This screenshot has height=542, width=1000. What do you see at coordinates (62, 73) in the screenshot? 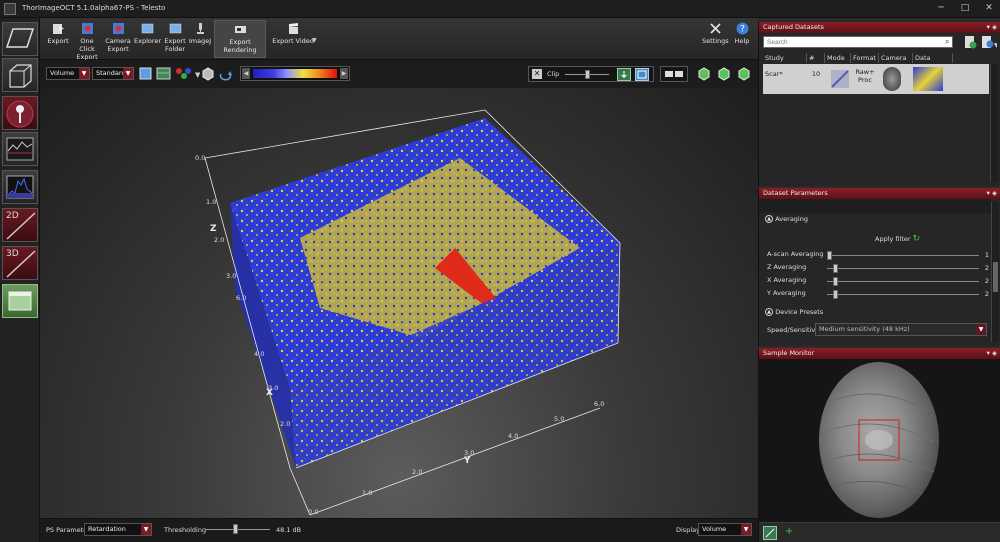
I see `render-mode-value: Volume` at bounding box center [62, 73].